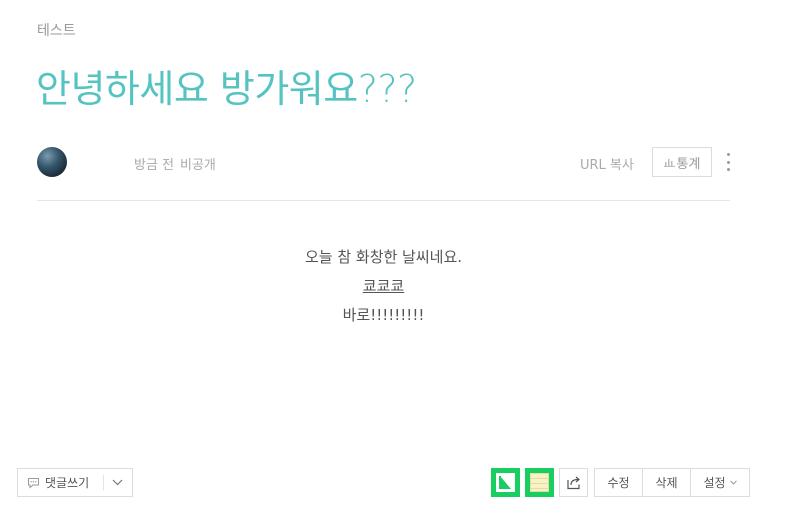 This screenshot has width=799, height=513. What do you see at coordinates (669, 163) in the screenshot?
I see `bar-chart-icon` at bounding box center [669, 163].